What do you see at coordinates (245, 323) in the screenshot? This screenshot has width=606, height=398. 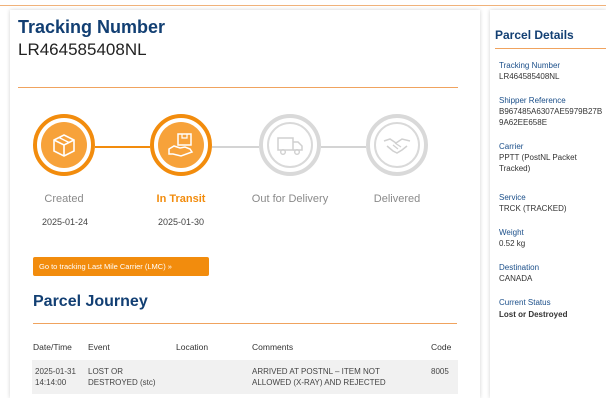 I see `journey-divider` at bounding box center [245, 323].